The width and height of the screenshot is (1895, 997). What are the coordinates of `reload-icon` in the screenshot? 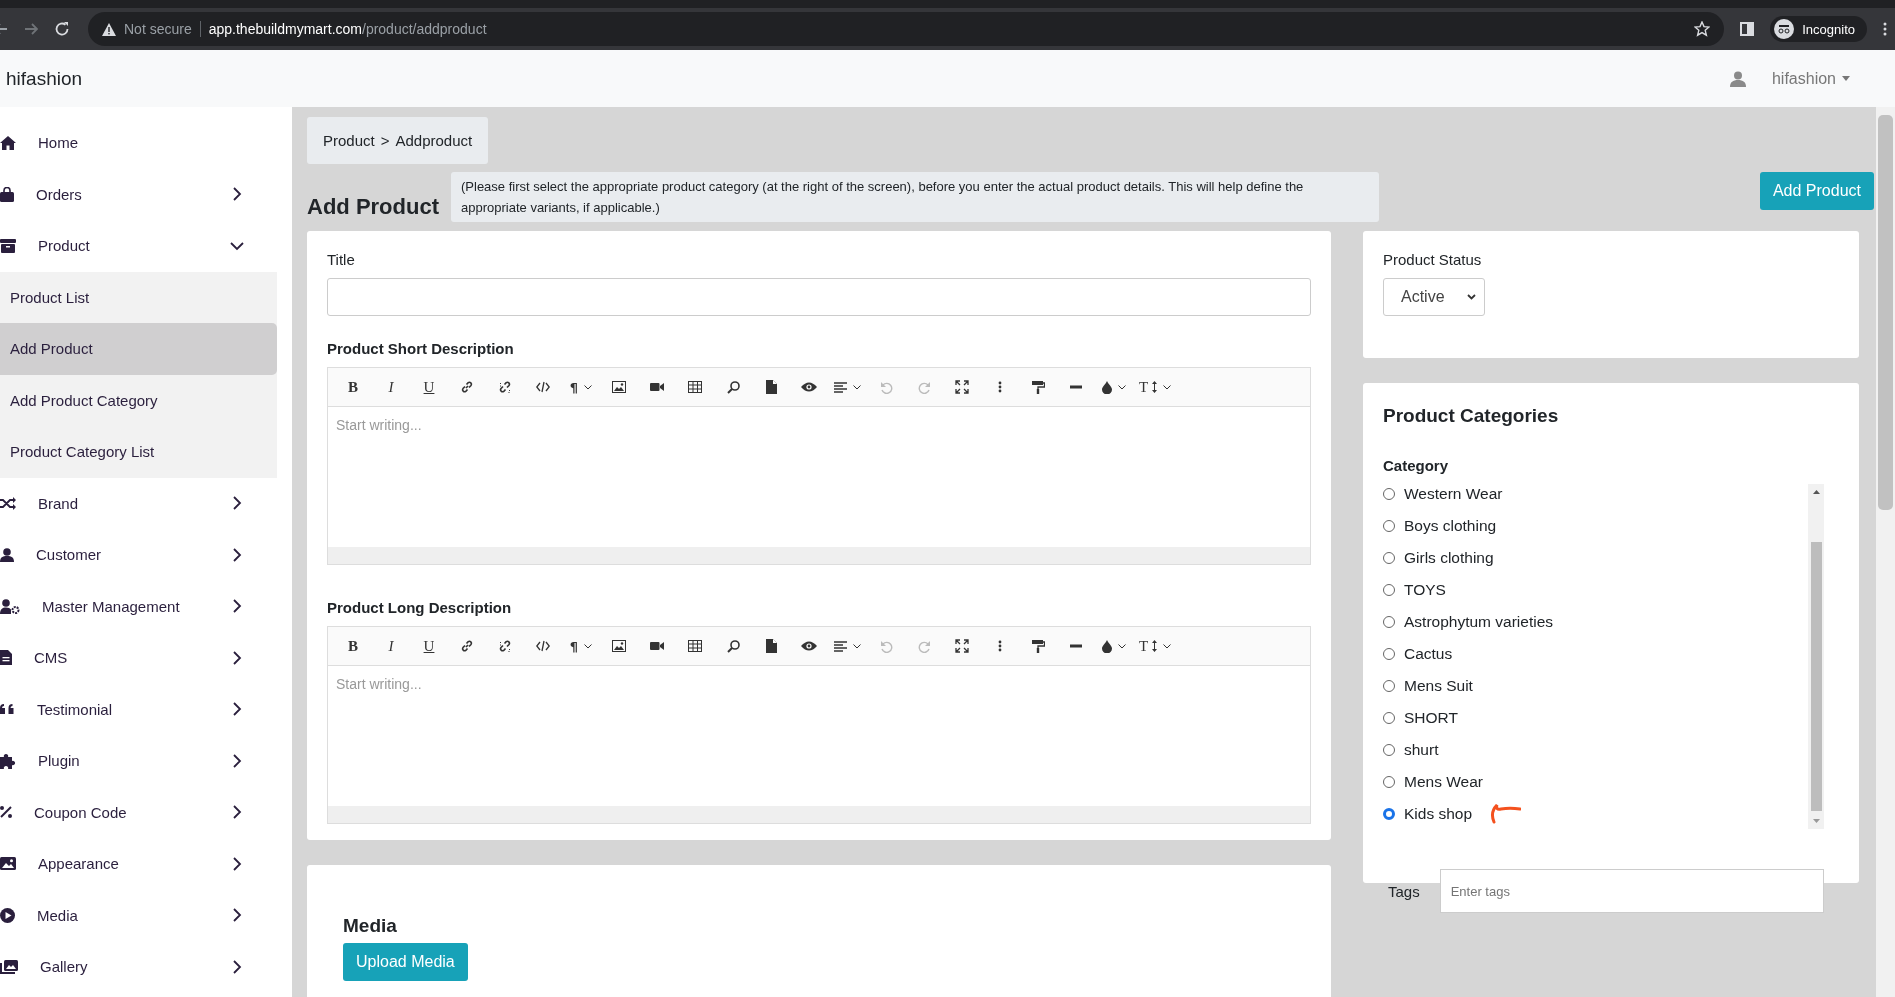 It's located at (62, 29).